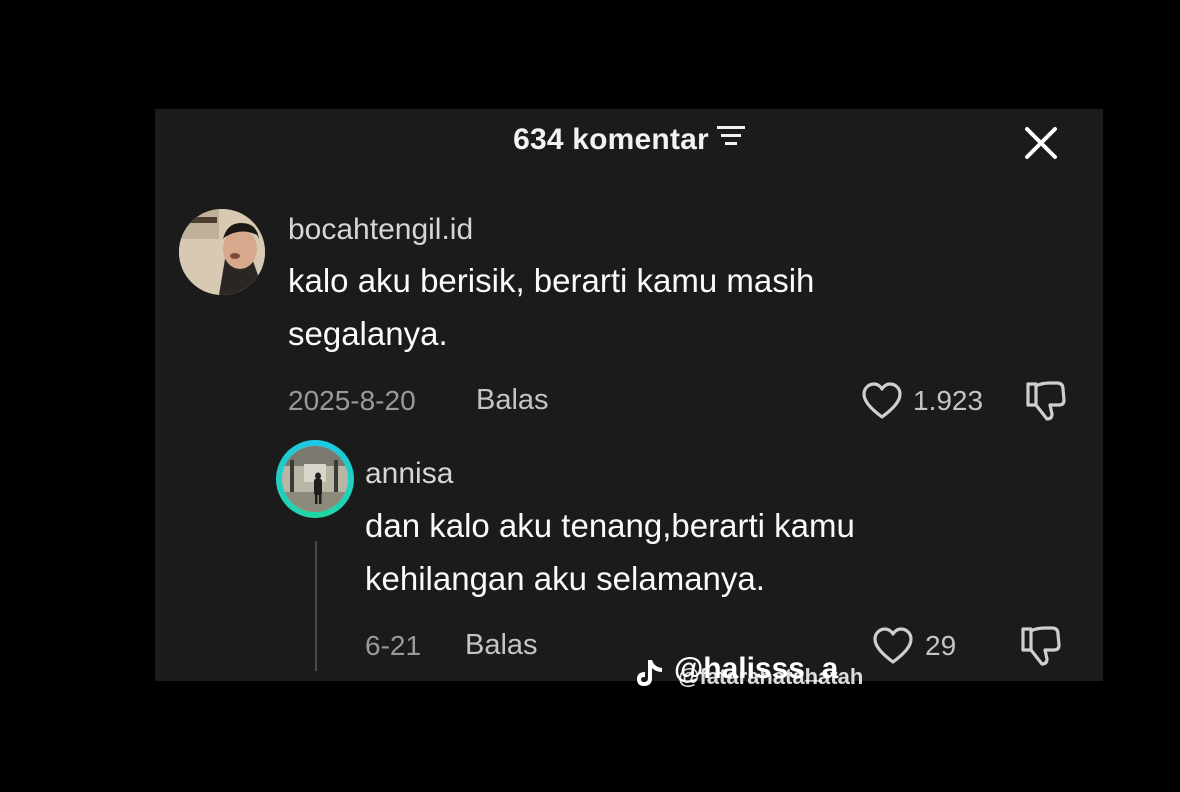 The height and width of the screenshot is (792, 1180). Describe the element at coordinates (941, 645) in the screenshot. I see `like-count: 29` at that location.